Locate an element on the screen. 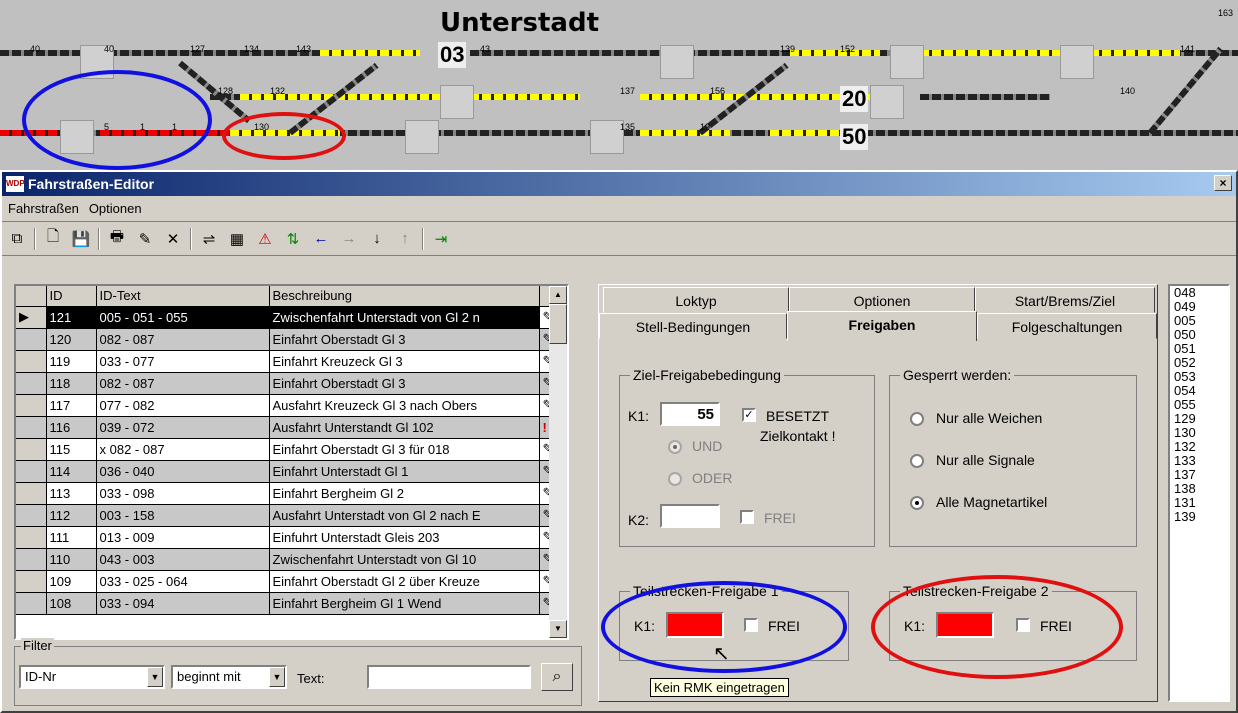  cell-id: 115 is located at coordinates (71, 449).